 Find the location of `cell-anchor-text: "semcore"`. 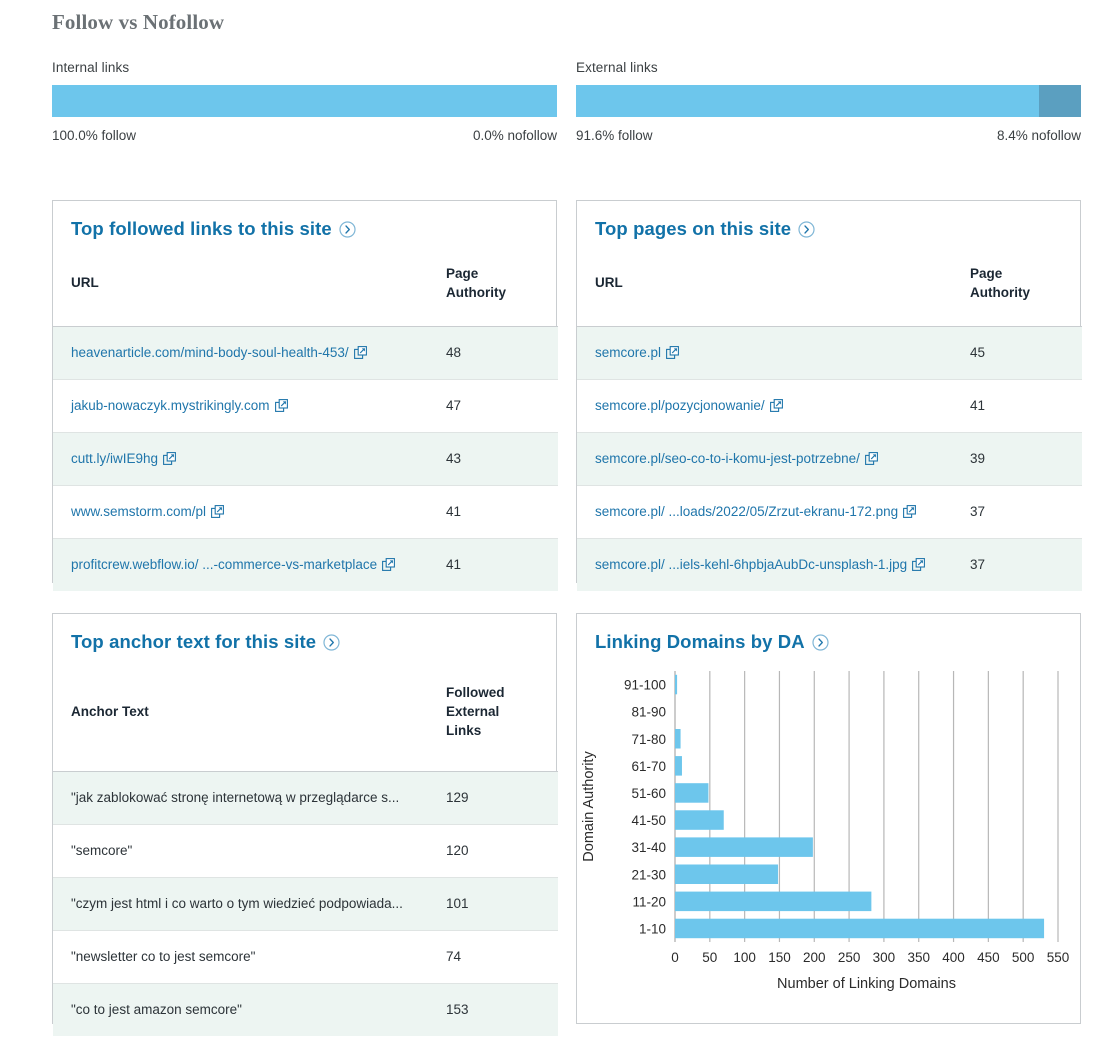

cell-anchor-text: "semcore" is located at coordinates (240, 851).